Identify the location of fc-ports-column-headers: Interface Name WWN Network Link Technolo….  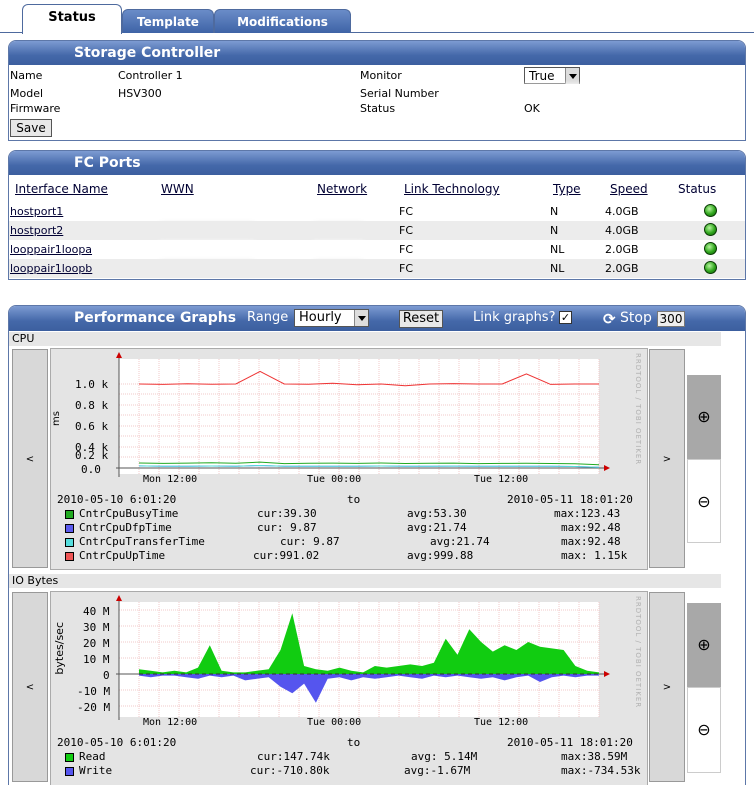
(377, 189).